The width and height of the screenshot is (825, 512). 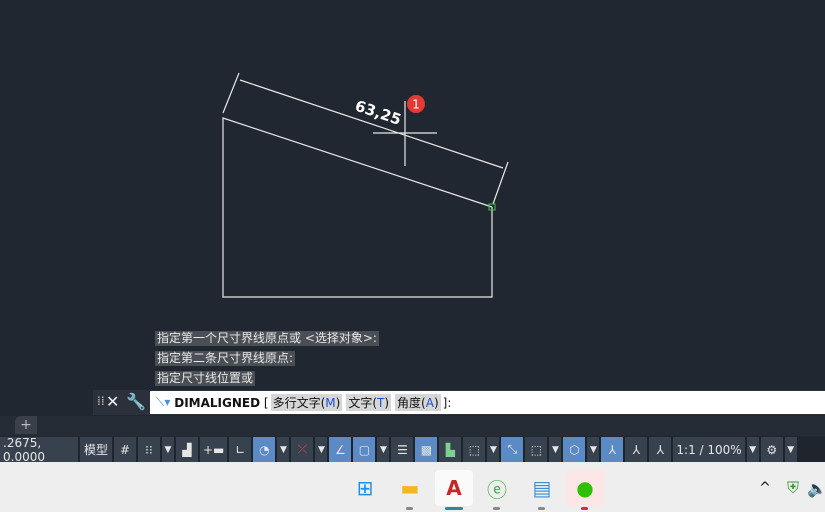 I want to click on dynamic-input-icon: +▬, so click(x=214, y=449).